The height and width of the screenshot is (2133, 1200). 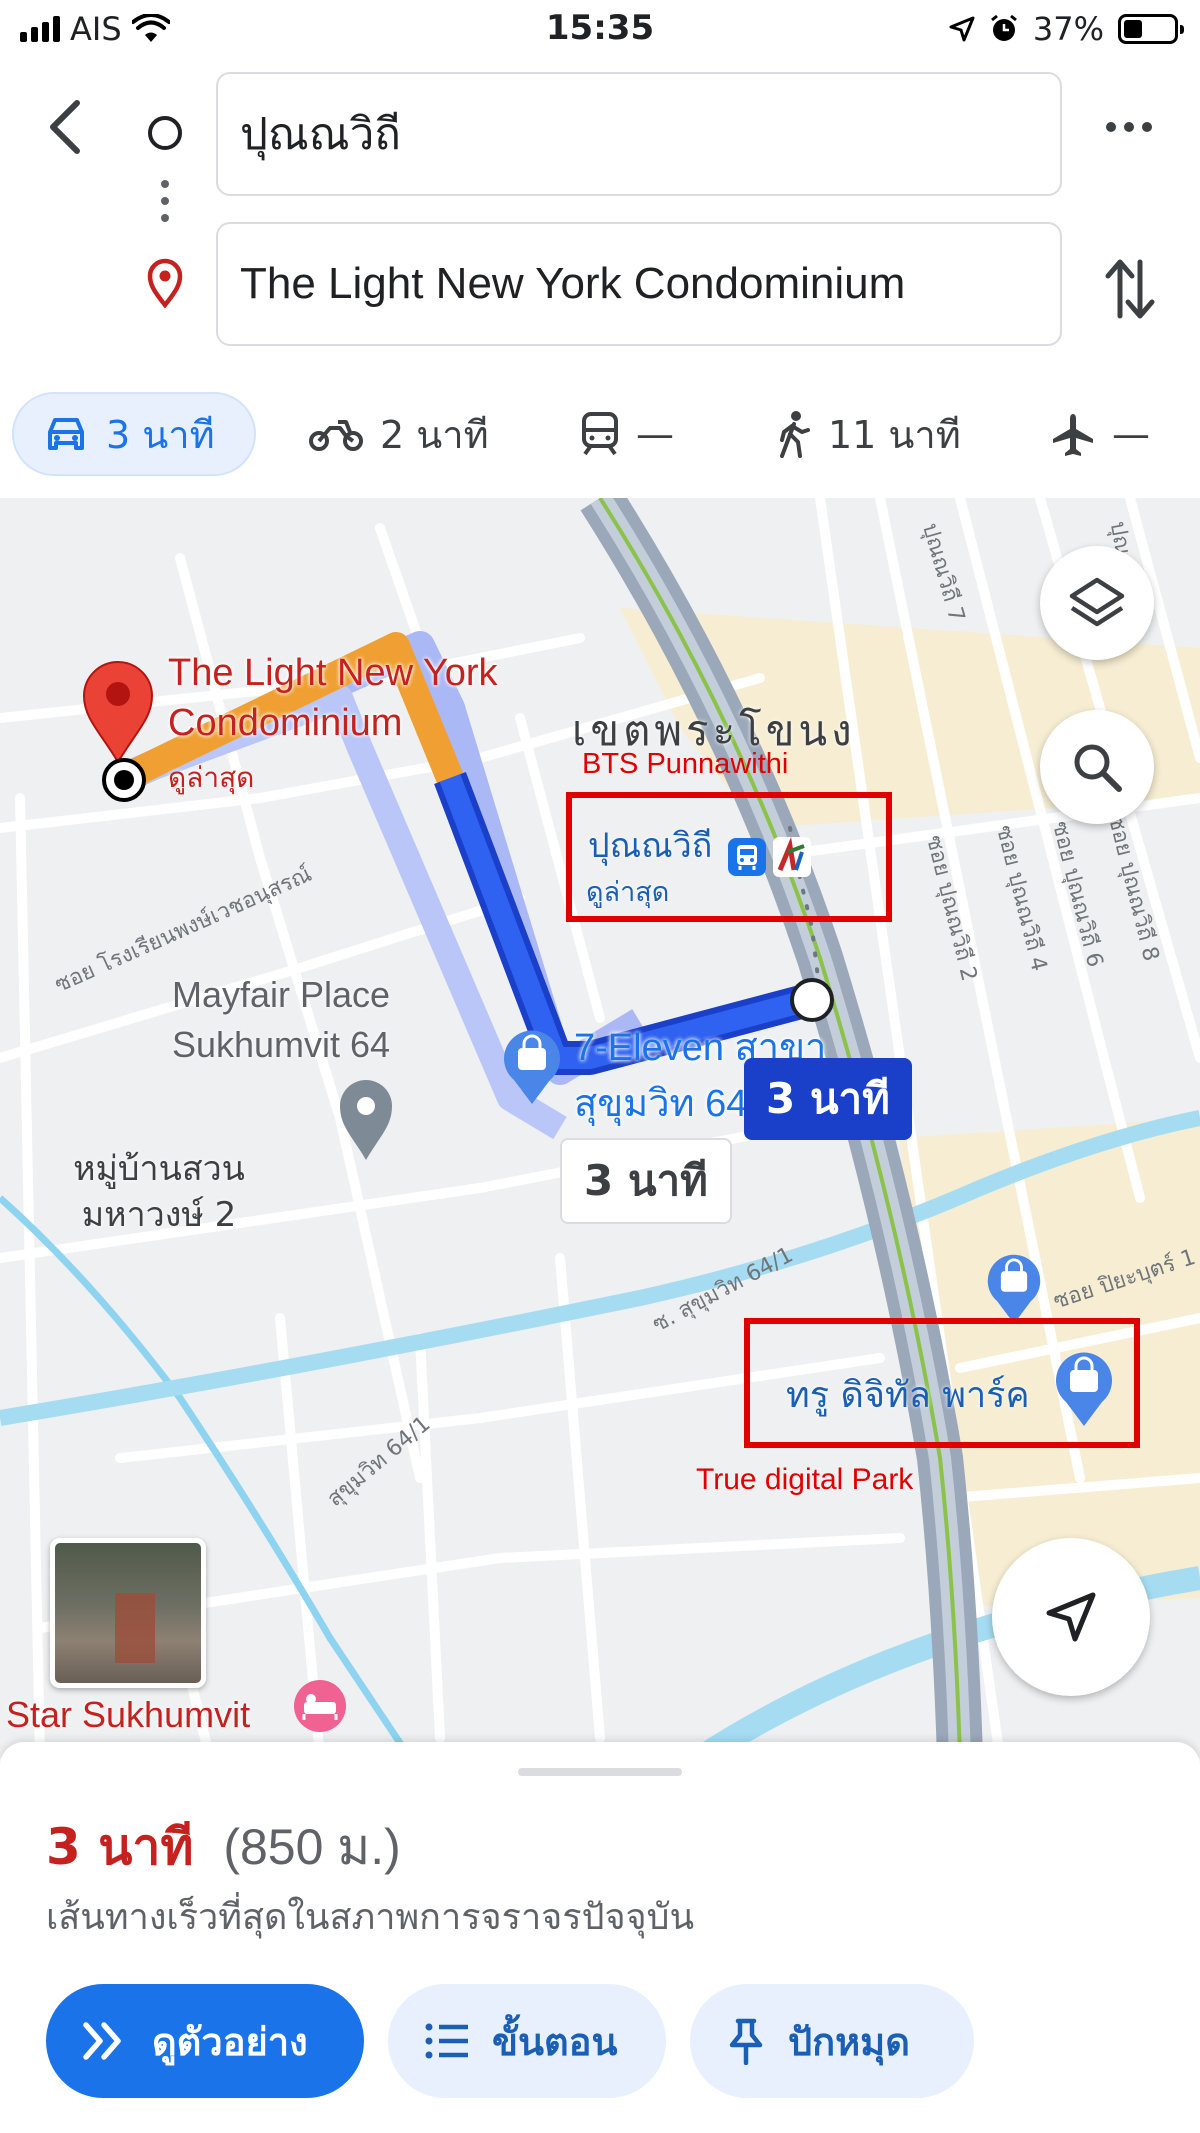 I want to click on destination-marker-icon, so click(x=118, y=712).